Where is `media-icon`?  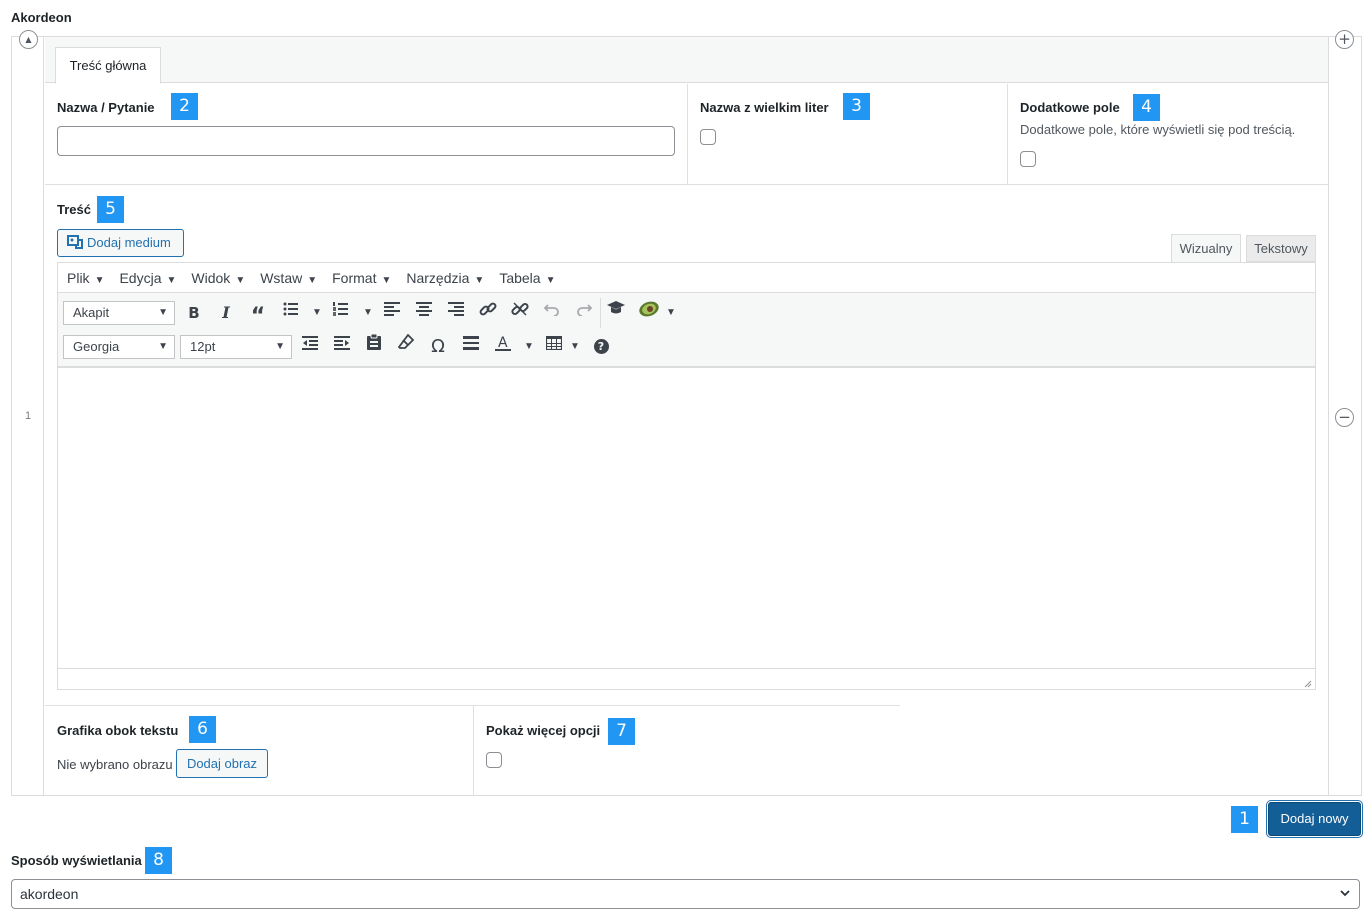
media-icon is located at coordinates (75, 240).